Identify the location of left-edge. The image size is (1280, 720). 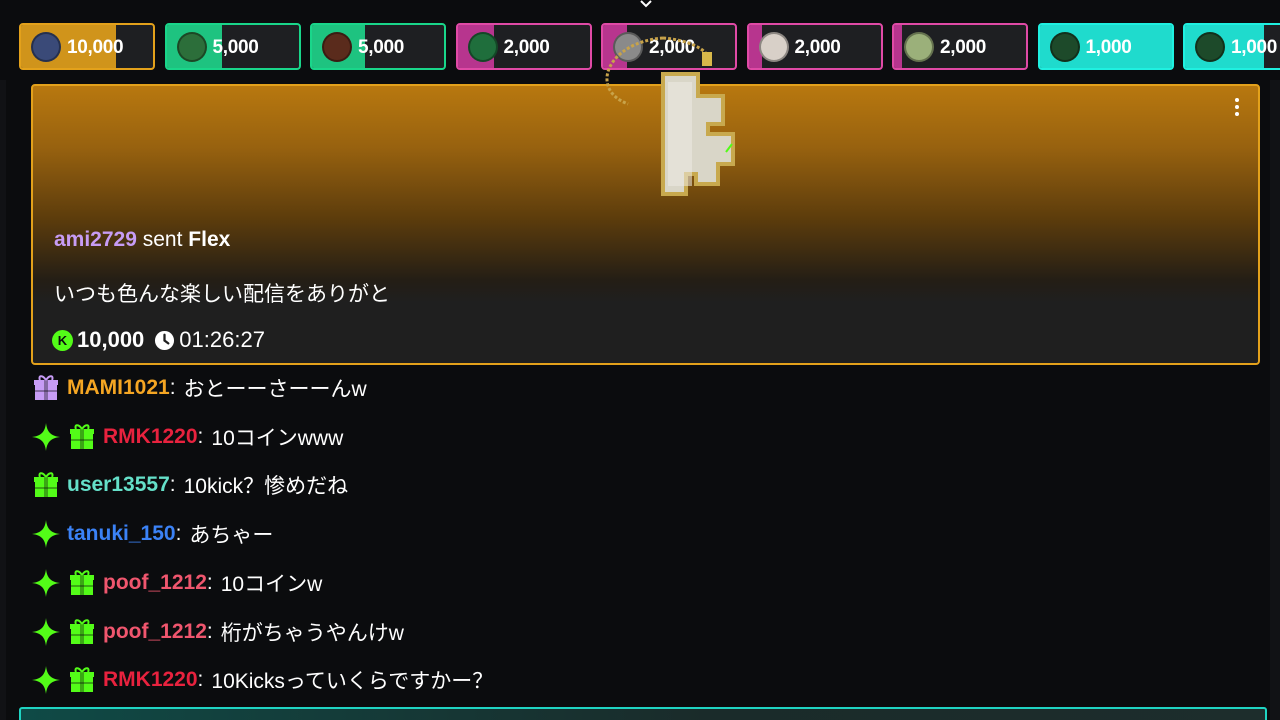
(3, 400).